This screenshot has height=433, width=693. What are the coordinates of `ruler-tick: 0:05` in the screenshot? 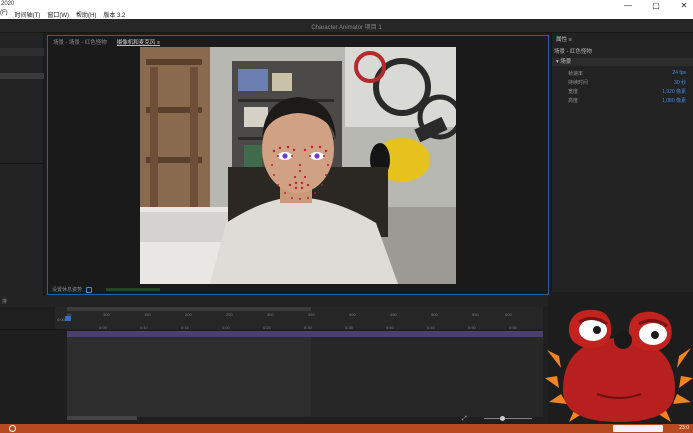 It's located at (103, 327).